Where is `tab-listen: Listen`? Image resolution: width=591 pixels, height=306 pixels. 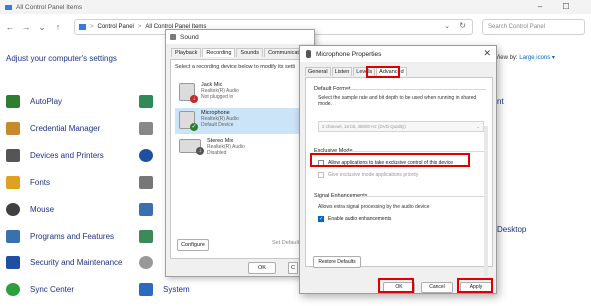 tab-listen: Listen is located at coordinates (342, 71).